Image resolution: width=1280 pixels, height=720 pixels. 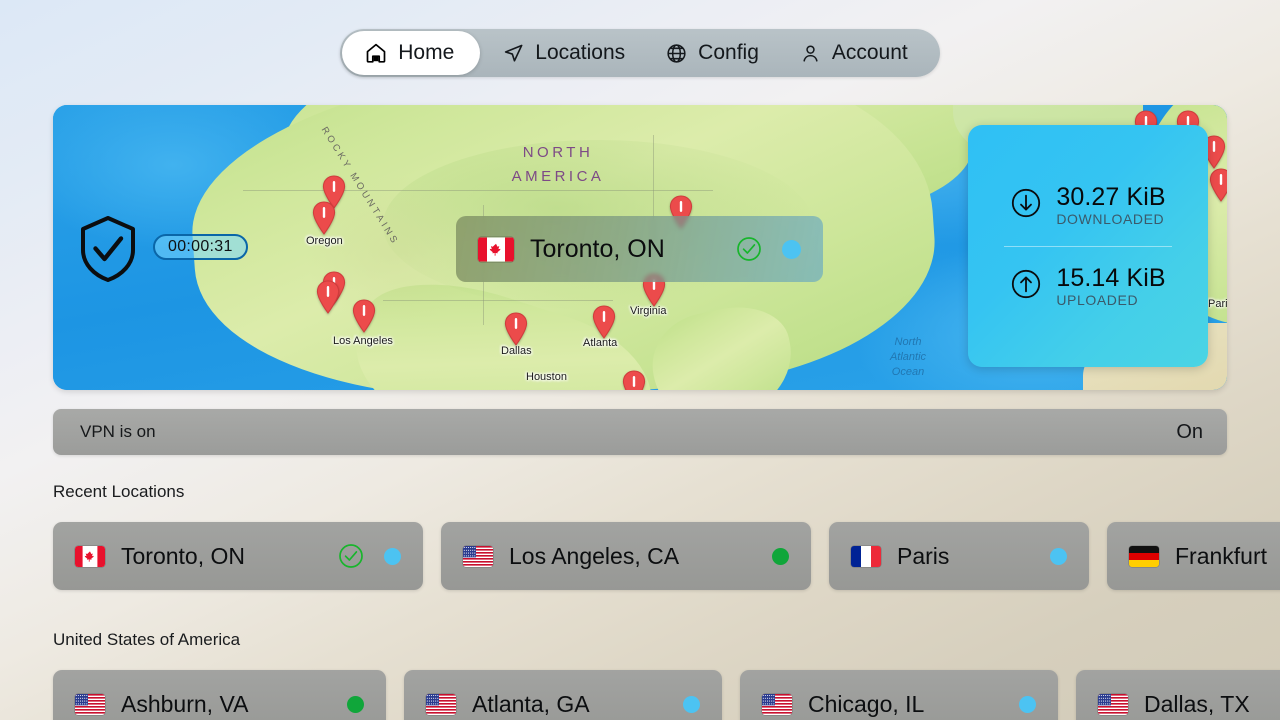 I want to click on nav-item-account: Account, so click(x=853, y=53).